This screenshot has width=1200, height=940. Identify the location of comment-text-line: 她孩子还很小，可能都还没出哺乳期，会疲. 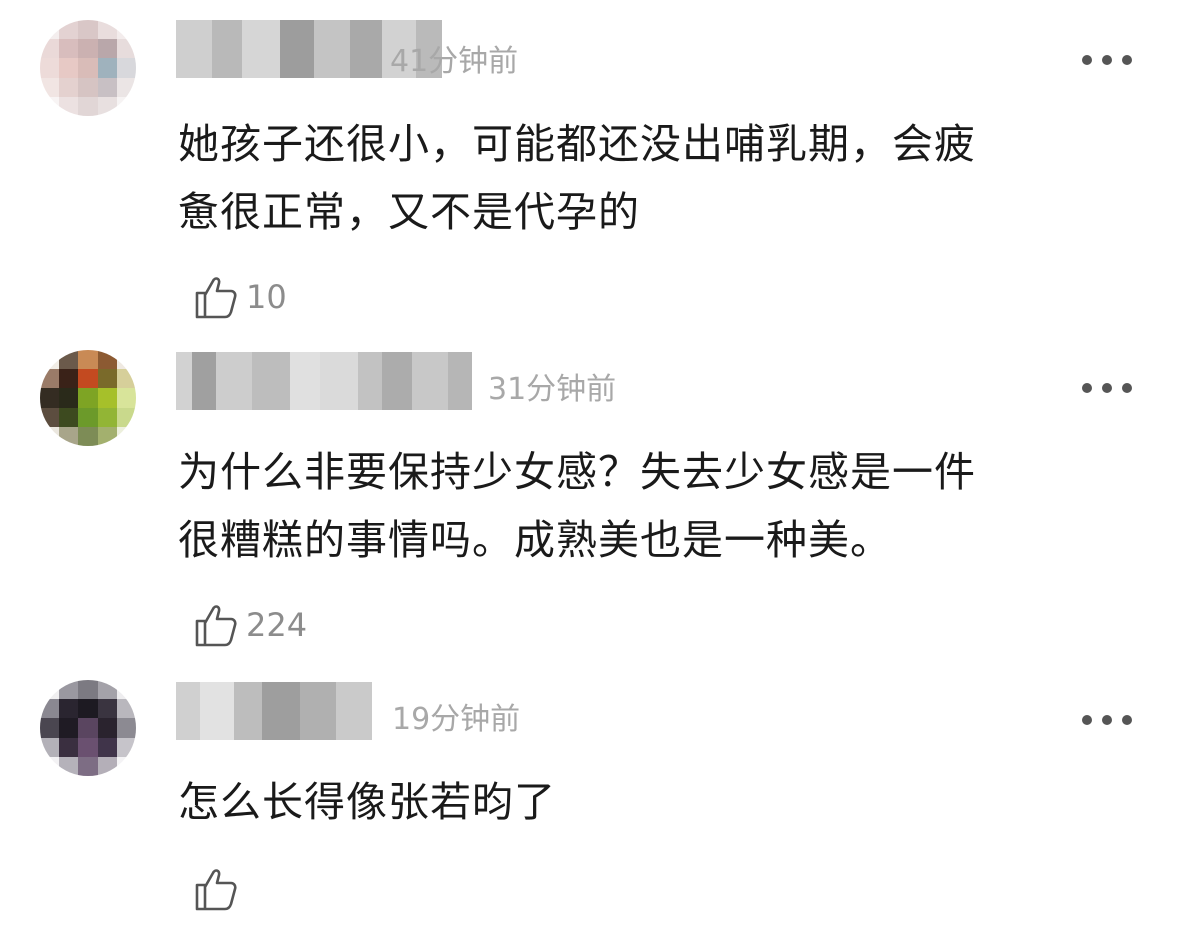
(577, 144).